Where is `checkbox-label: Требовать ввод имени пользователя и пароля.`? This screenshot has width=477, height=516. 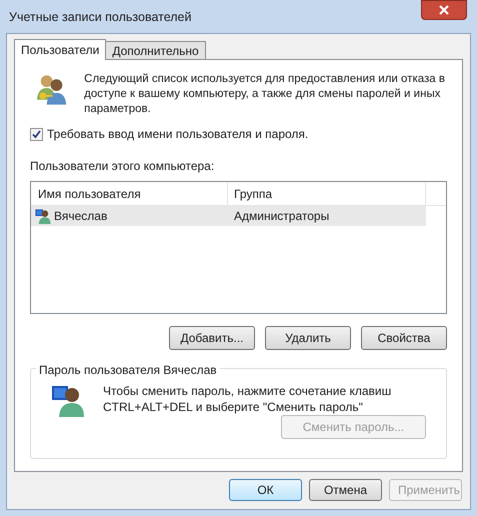
checkbox-label: Требовать ввод имени пользователя и пароля. is located at coordinates (177, 134).